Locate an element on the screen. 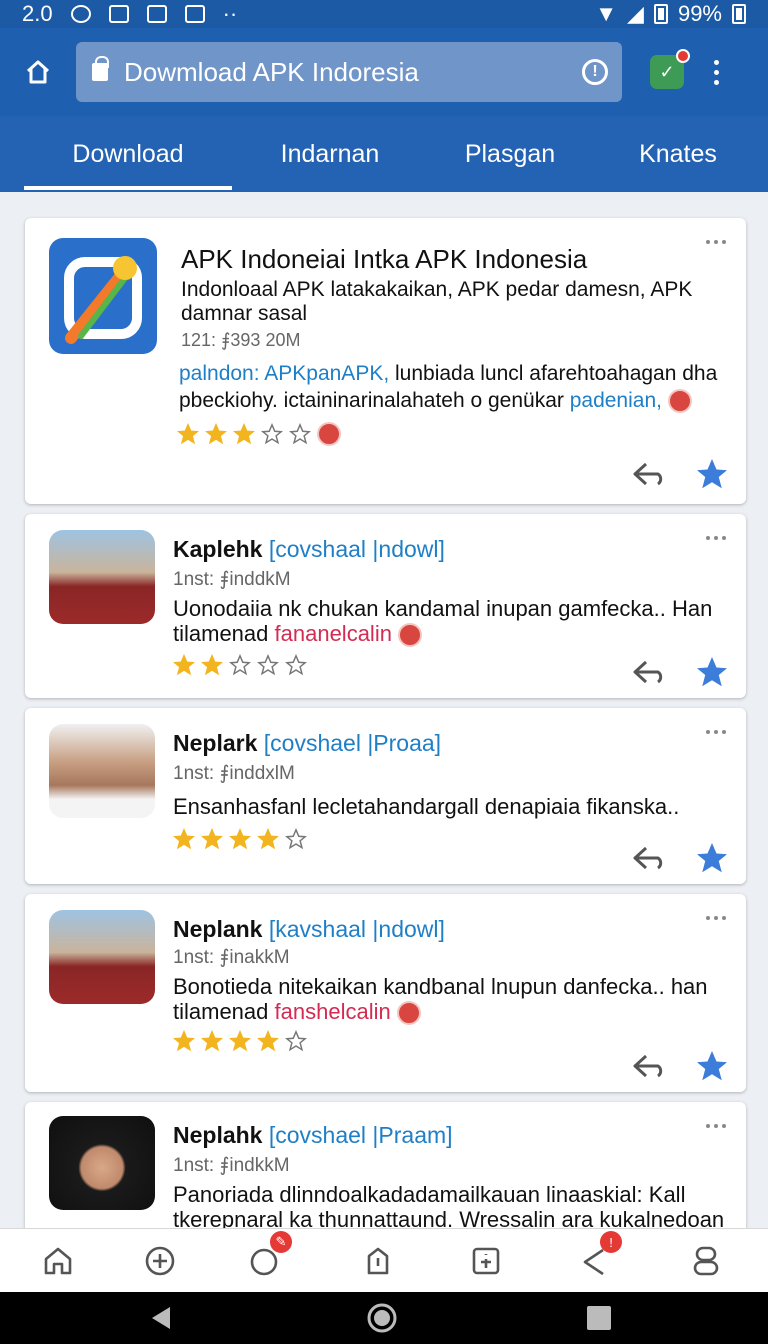 This screenshot has width=768, height=1344. review-meta: 1nst: ⨎inakkM is located at coordinates (231, 957).